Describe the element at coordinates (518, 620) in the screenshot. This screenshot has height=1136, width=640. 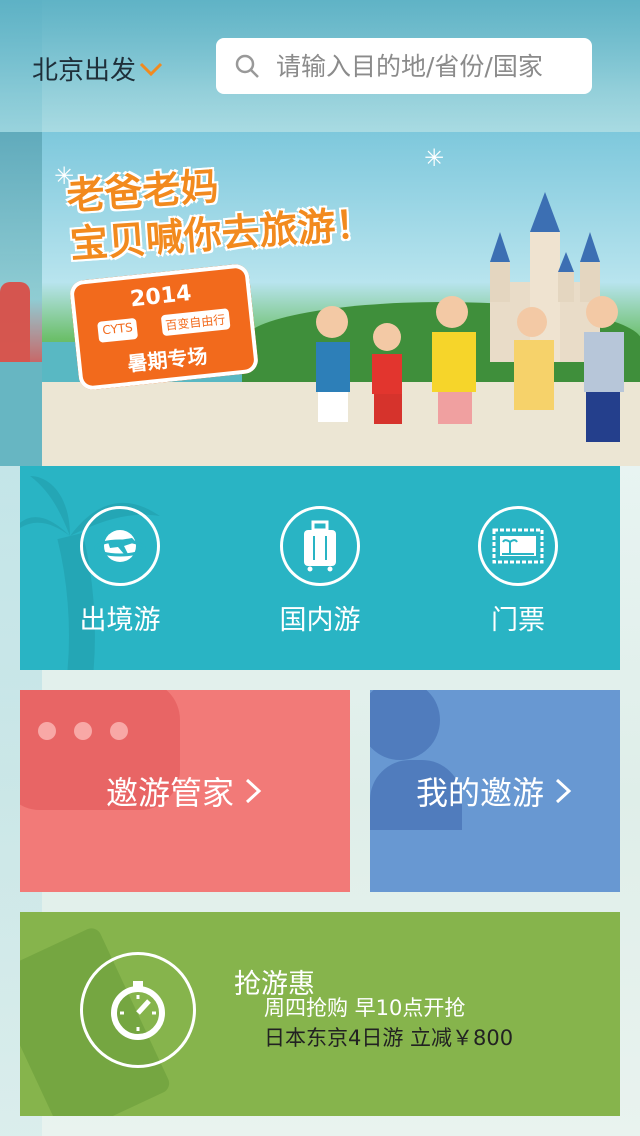
I see `category-tickets-label: 门票` at that location.